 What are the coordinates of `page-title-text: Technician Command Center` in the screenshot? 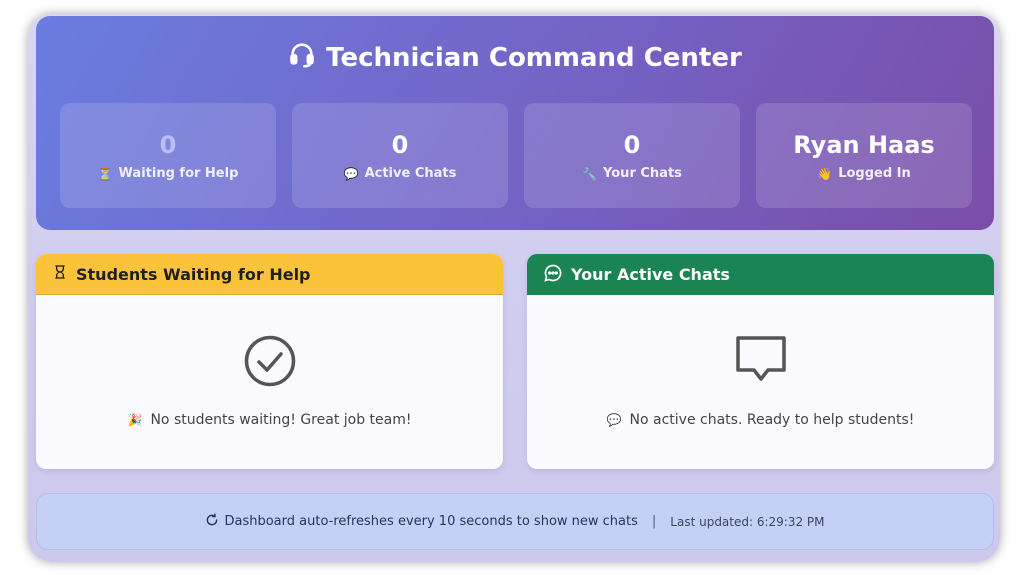 It's located at (534, 57).